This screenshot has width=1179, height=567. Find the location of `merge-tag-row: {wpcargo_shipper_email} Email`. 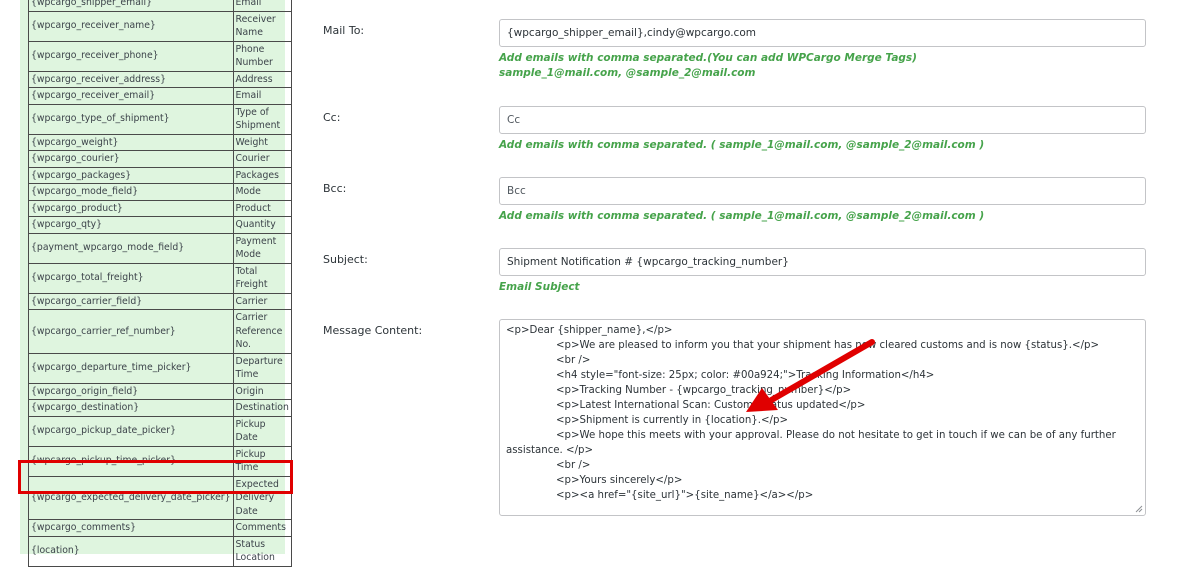

merge-tag-row: {wpcargo_shipper_email} Email is located at coordinates (160, 6).